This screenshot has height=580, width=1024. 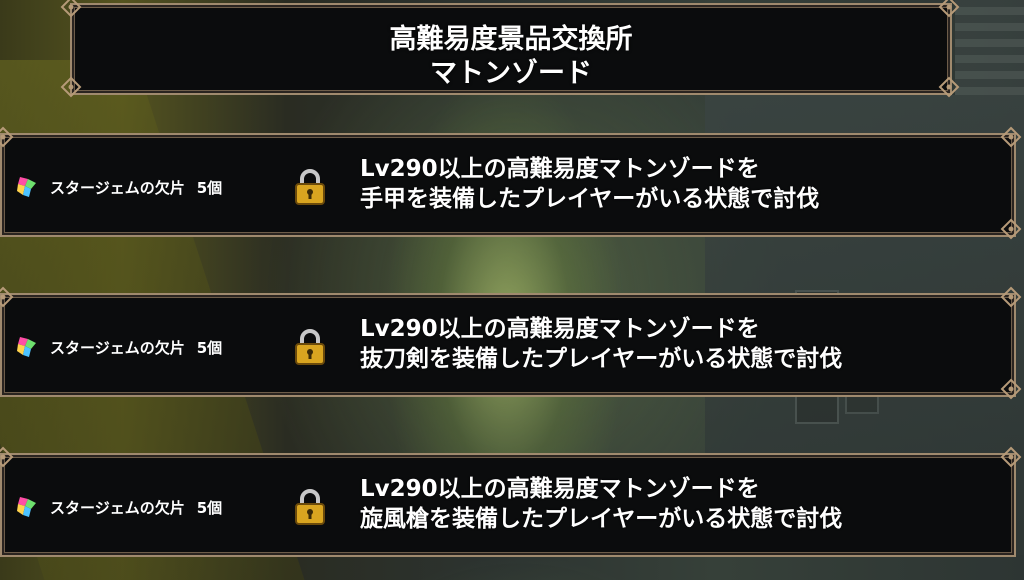 I want to click on page-subtitle: マトンゾード, so click(x=511, y=73).